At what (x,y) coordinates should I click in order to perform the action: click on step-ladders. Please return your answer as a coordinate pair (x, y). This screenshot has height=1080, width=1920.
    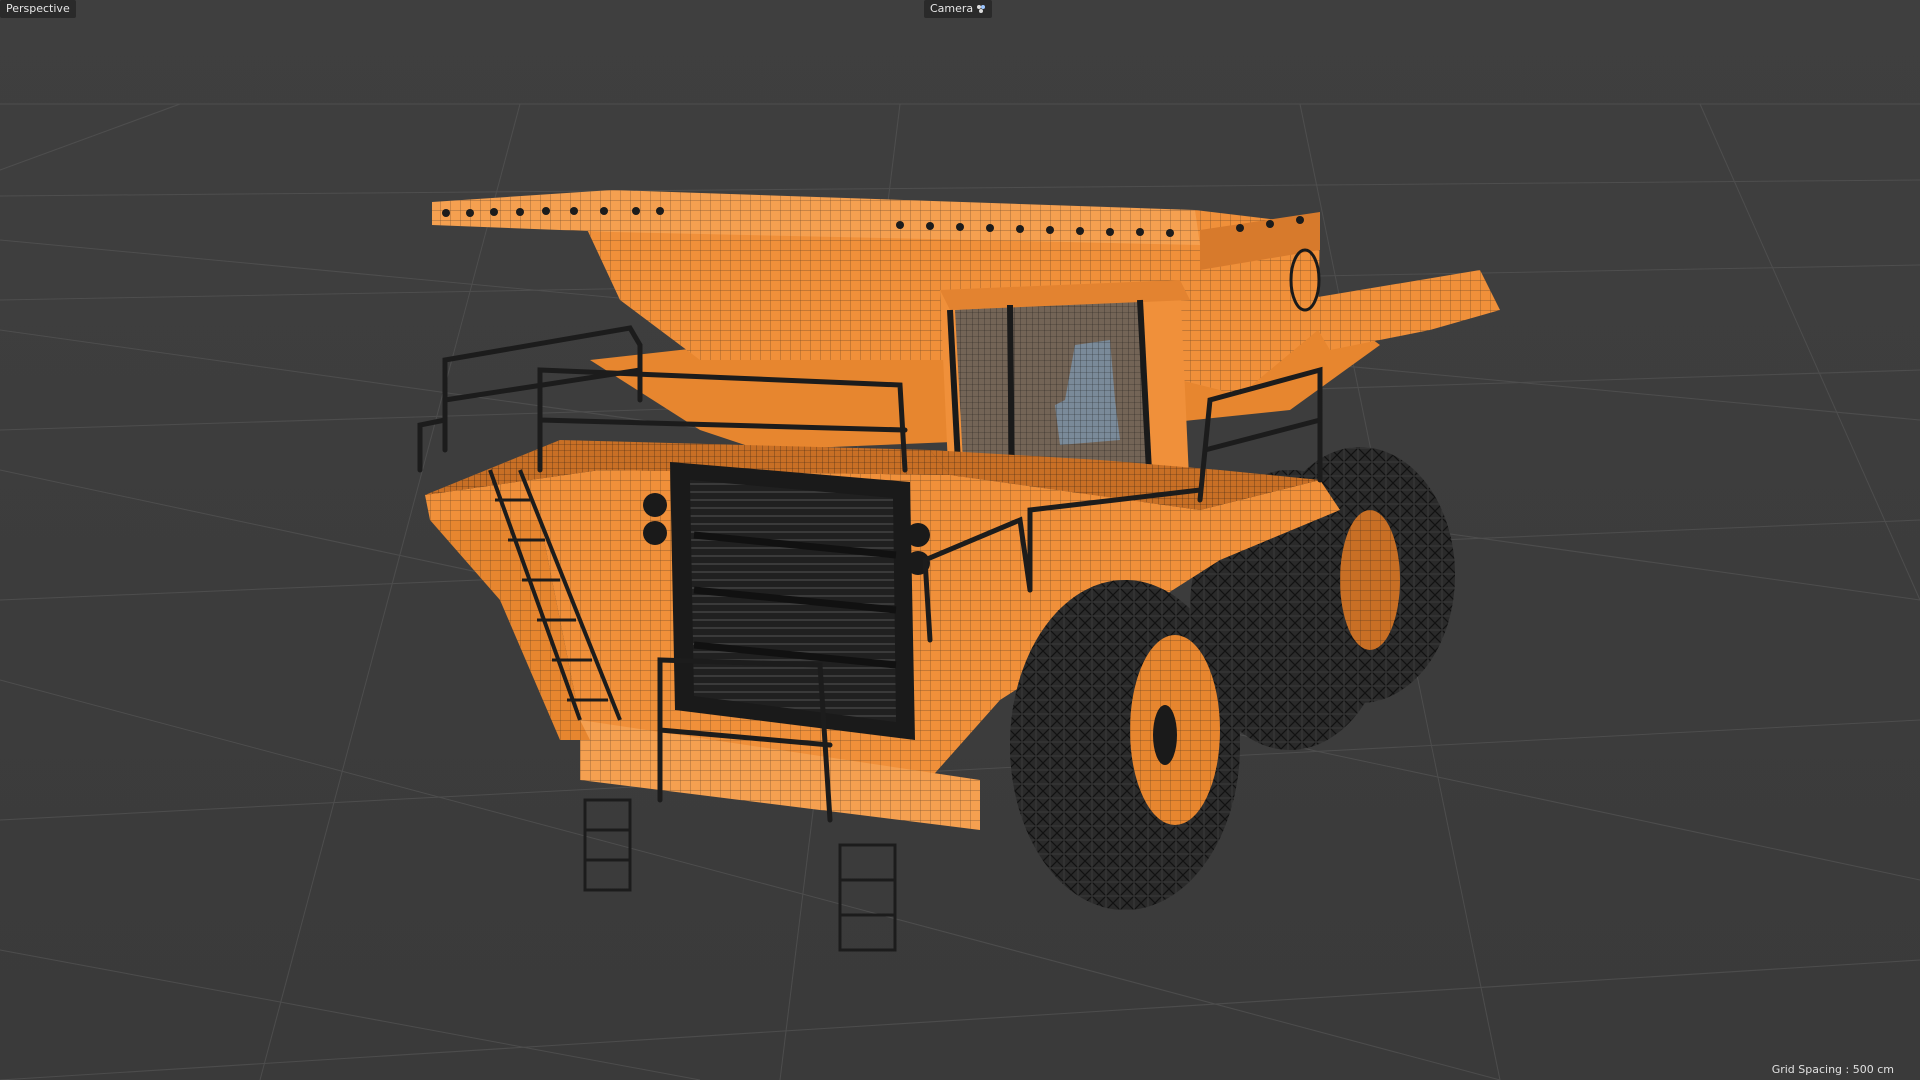
    Looking at the image, I should click on (740, 875).